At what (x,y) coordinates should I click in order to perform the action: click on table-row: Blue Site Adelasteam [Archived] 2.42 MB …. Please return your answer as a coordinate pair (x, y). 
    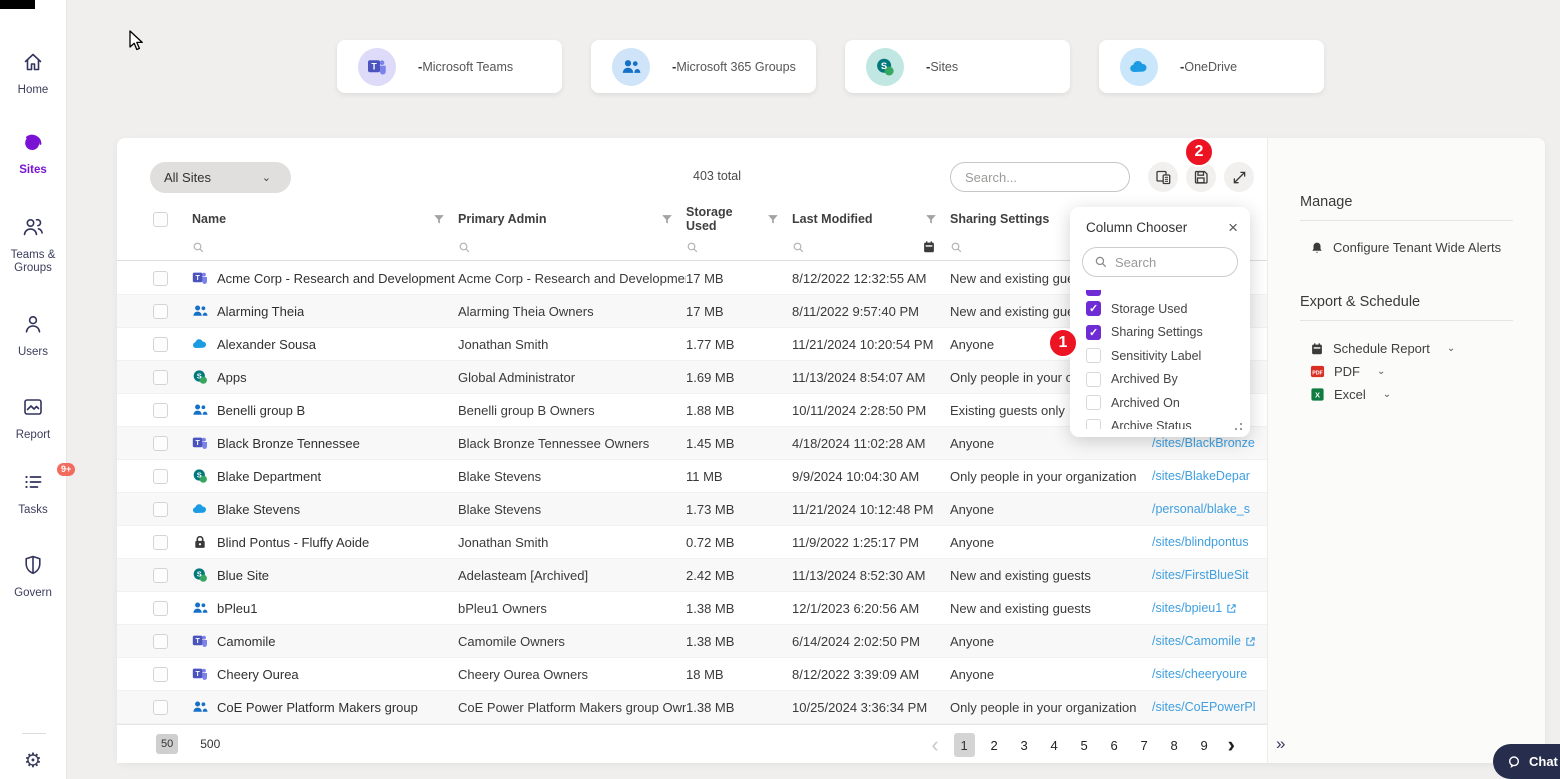
    Looking at the image, I should click on (692, 575).